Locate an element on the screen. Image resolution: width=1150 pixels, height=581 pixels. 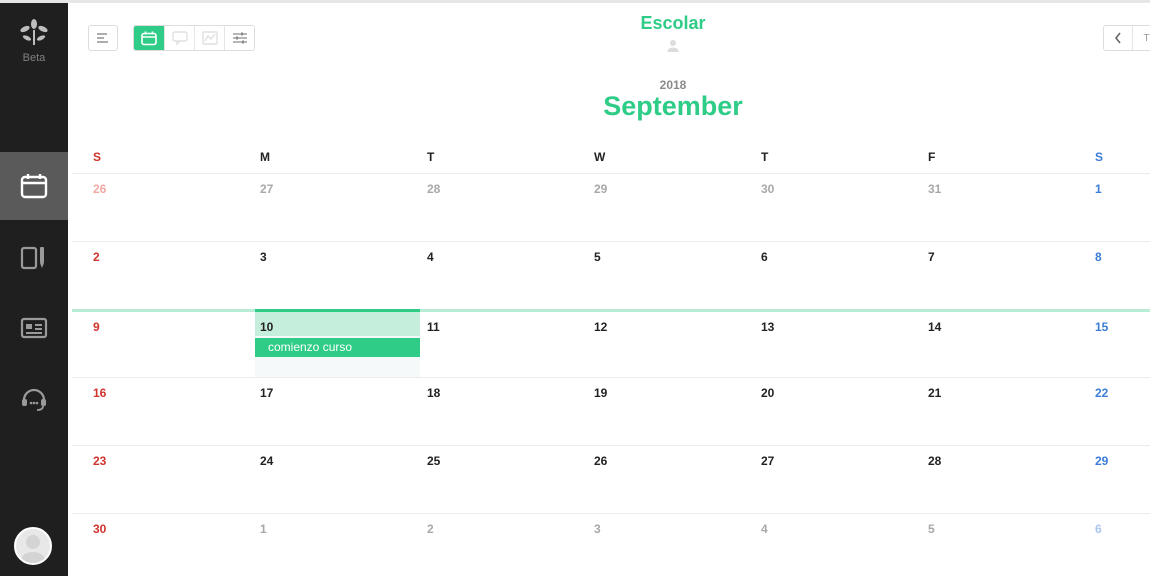
tasks-icon is located at coordinates (32, 258).